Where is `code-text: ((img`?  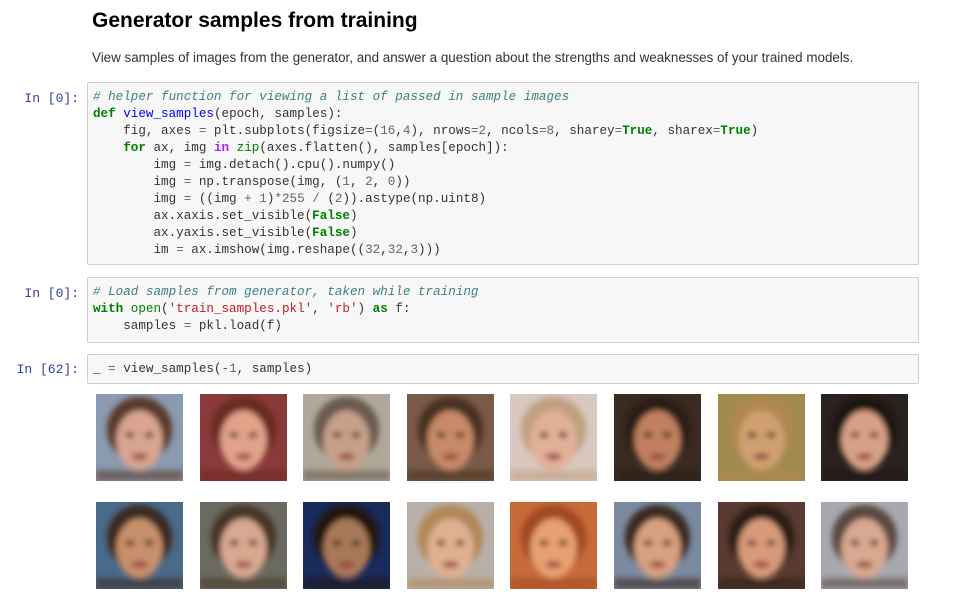 code-text: ((img is located at coordinates (218, 199).